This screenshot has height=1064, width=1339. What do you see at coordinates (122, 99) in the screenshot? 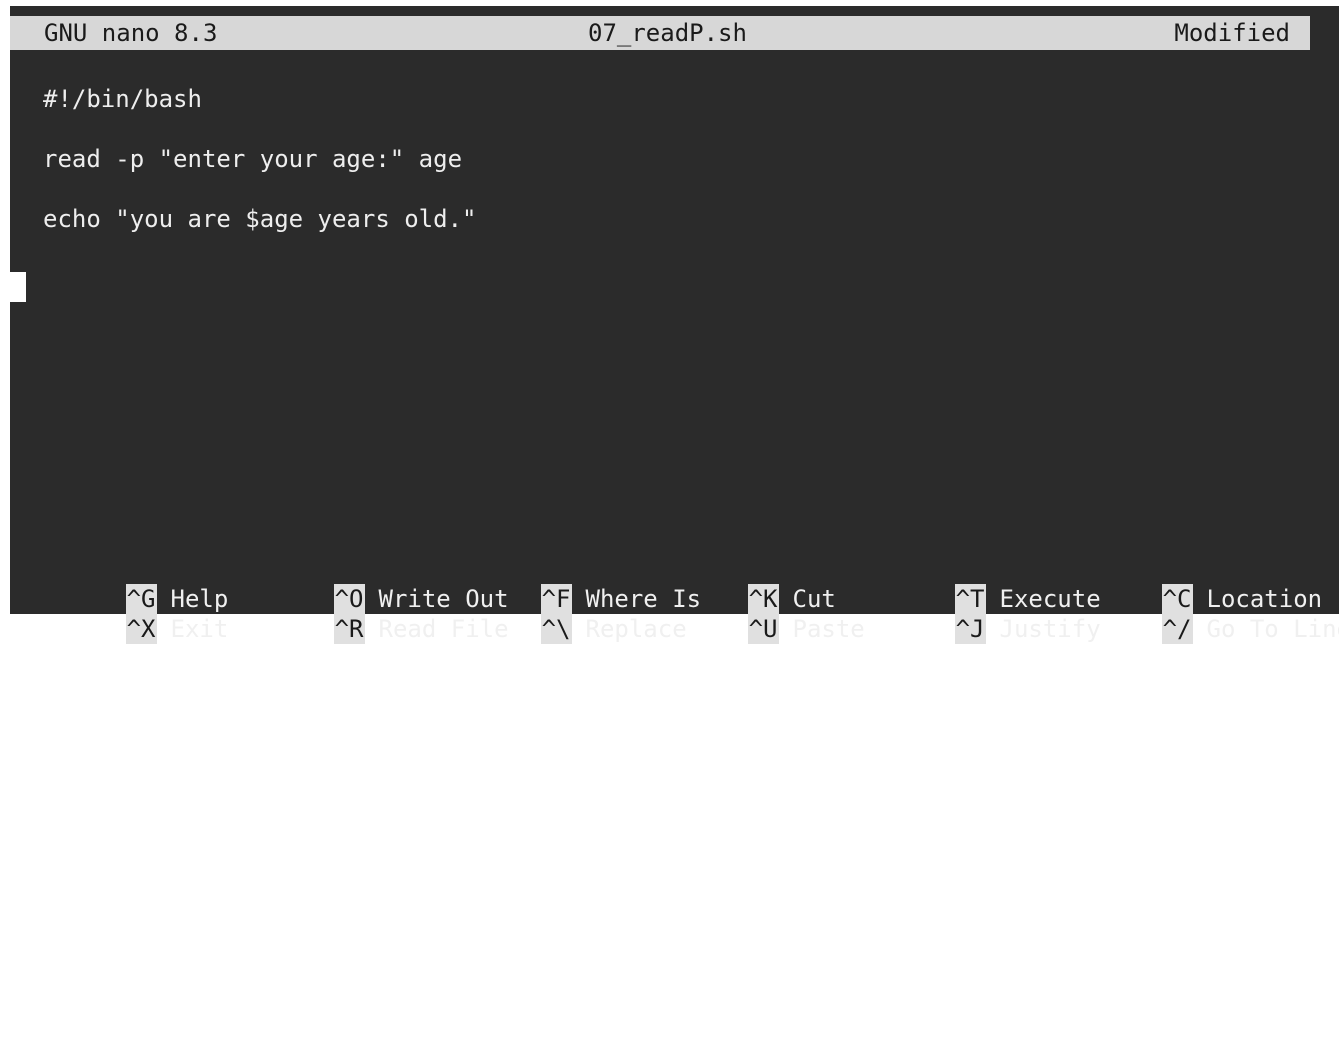
I see `editor-line-1: #!/bin/bash` at bounding box center [122, 99].